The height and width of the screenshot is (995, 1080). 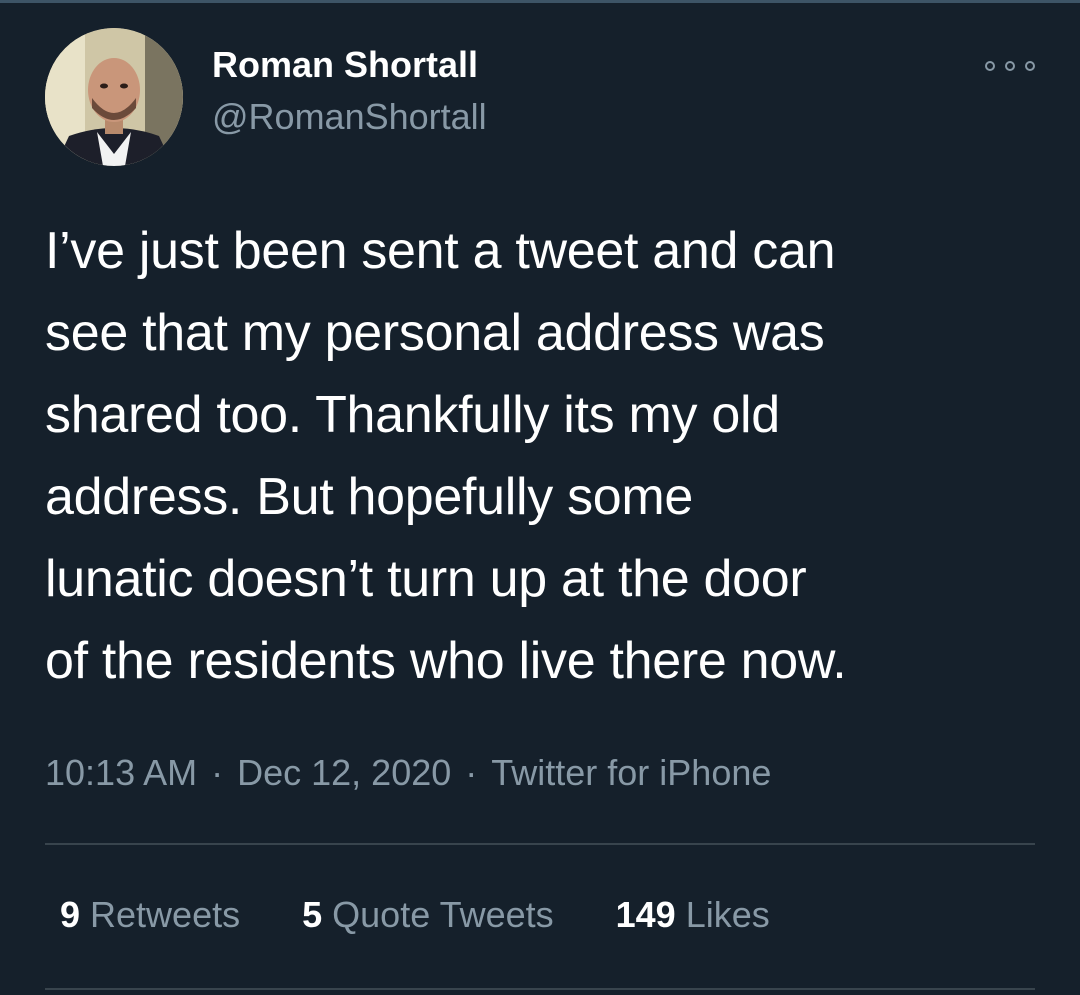 I want to click on tweet-text-line: address. But hopefully some, so click(x=369, y=497).